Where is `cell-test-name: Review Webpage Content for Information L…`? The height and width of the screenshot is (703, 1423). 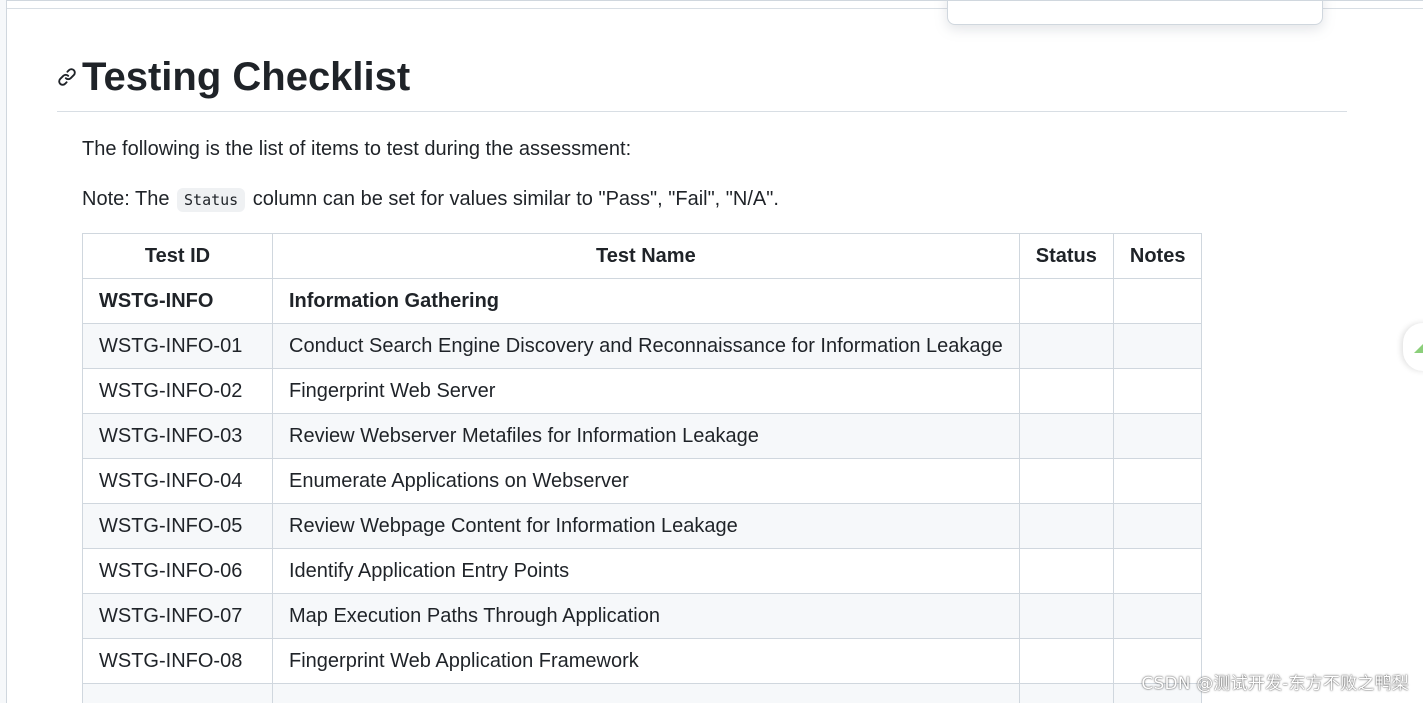 cell-test-name: Review Webpage Content for Information L… is located at coordinates (646, 526).